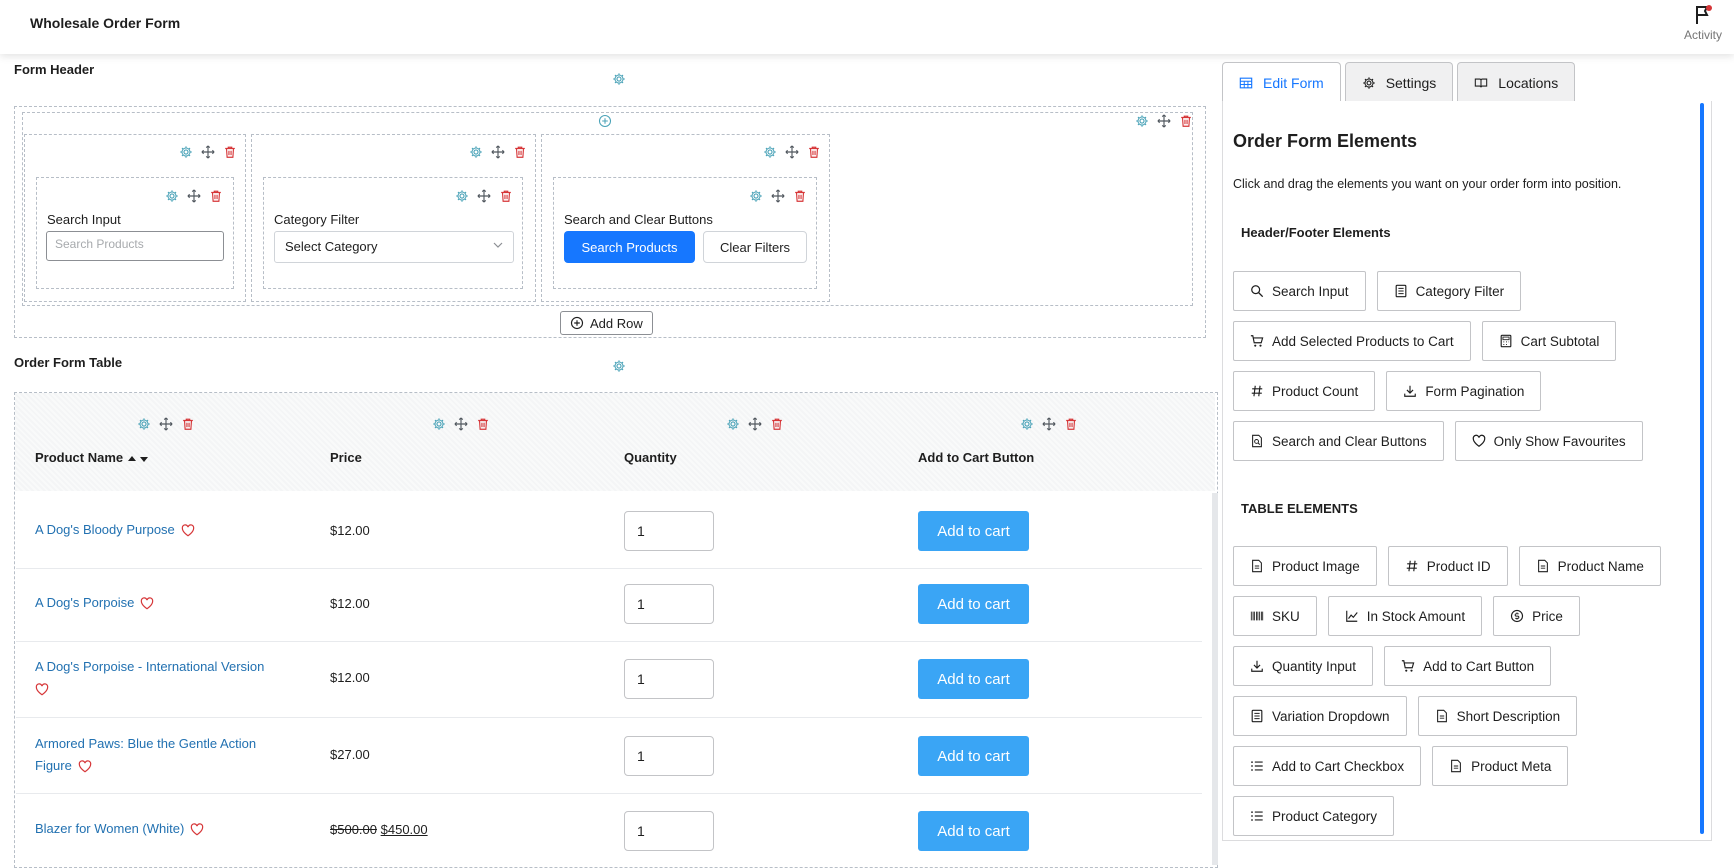  What do you see at coordinates (1310, 291) in the screenshot?
I see `element-label: Search Input` at bounding box center [1310, 291].